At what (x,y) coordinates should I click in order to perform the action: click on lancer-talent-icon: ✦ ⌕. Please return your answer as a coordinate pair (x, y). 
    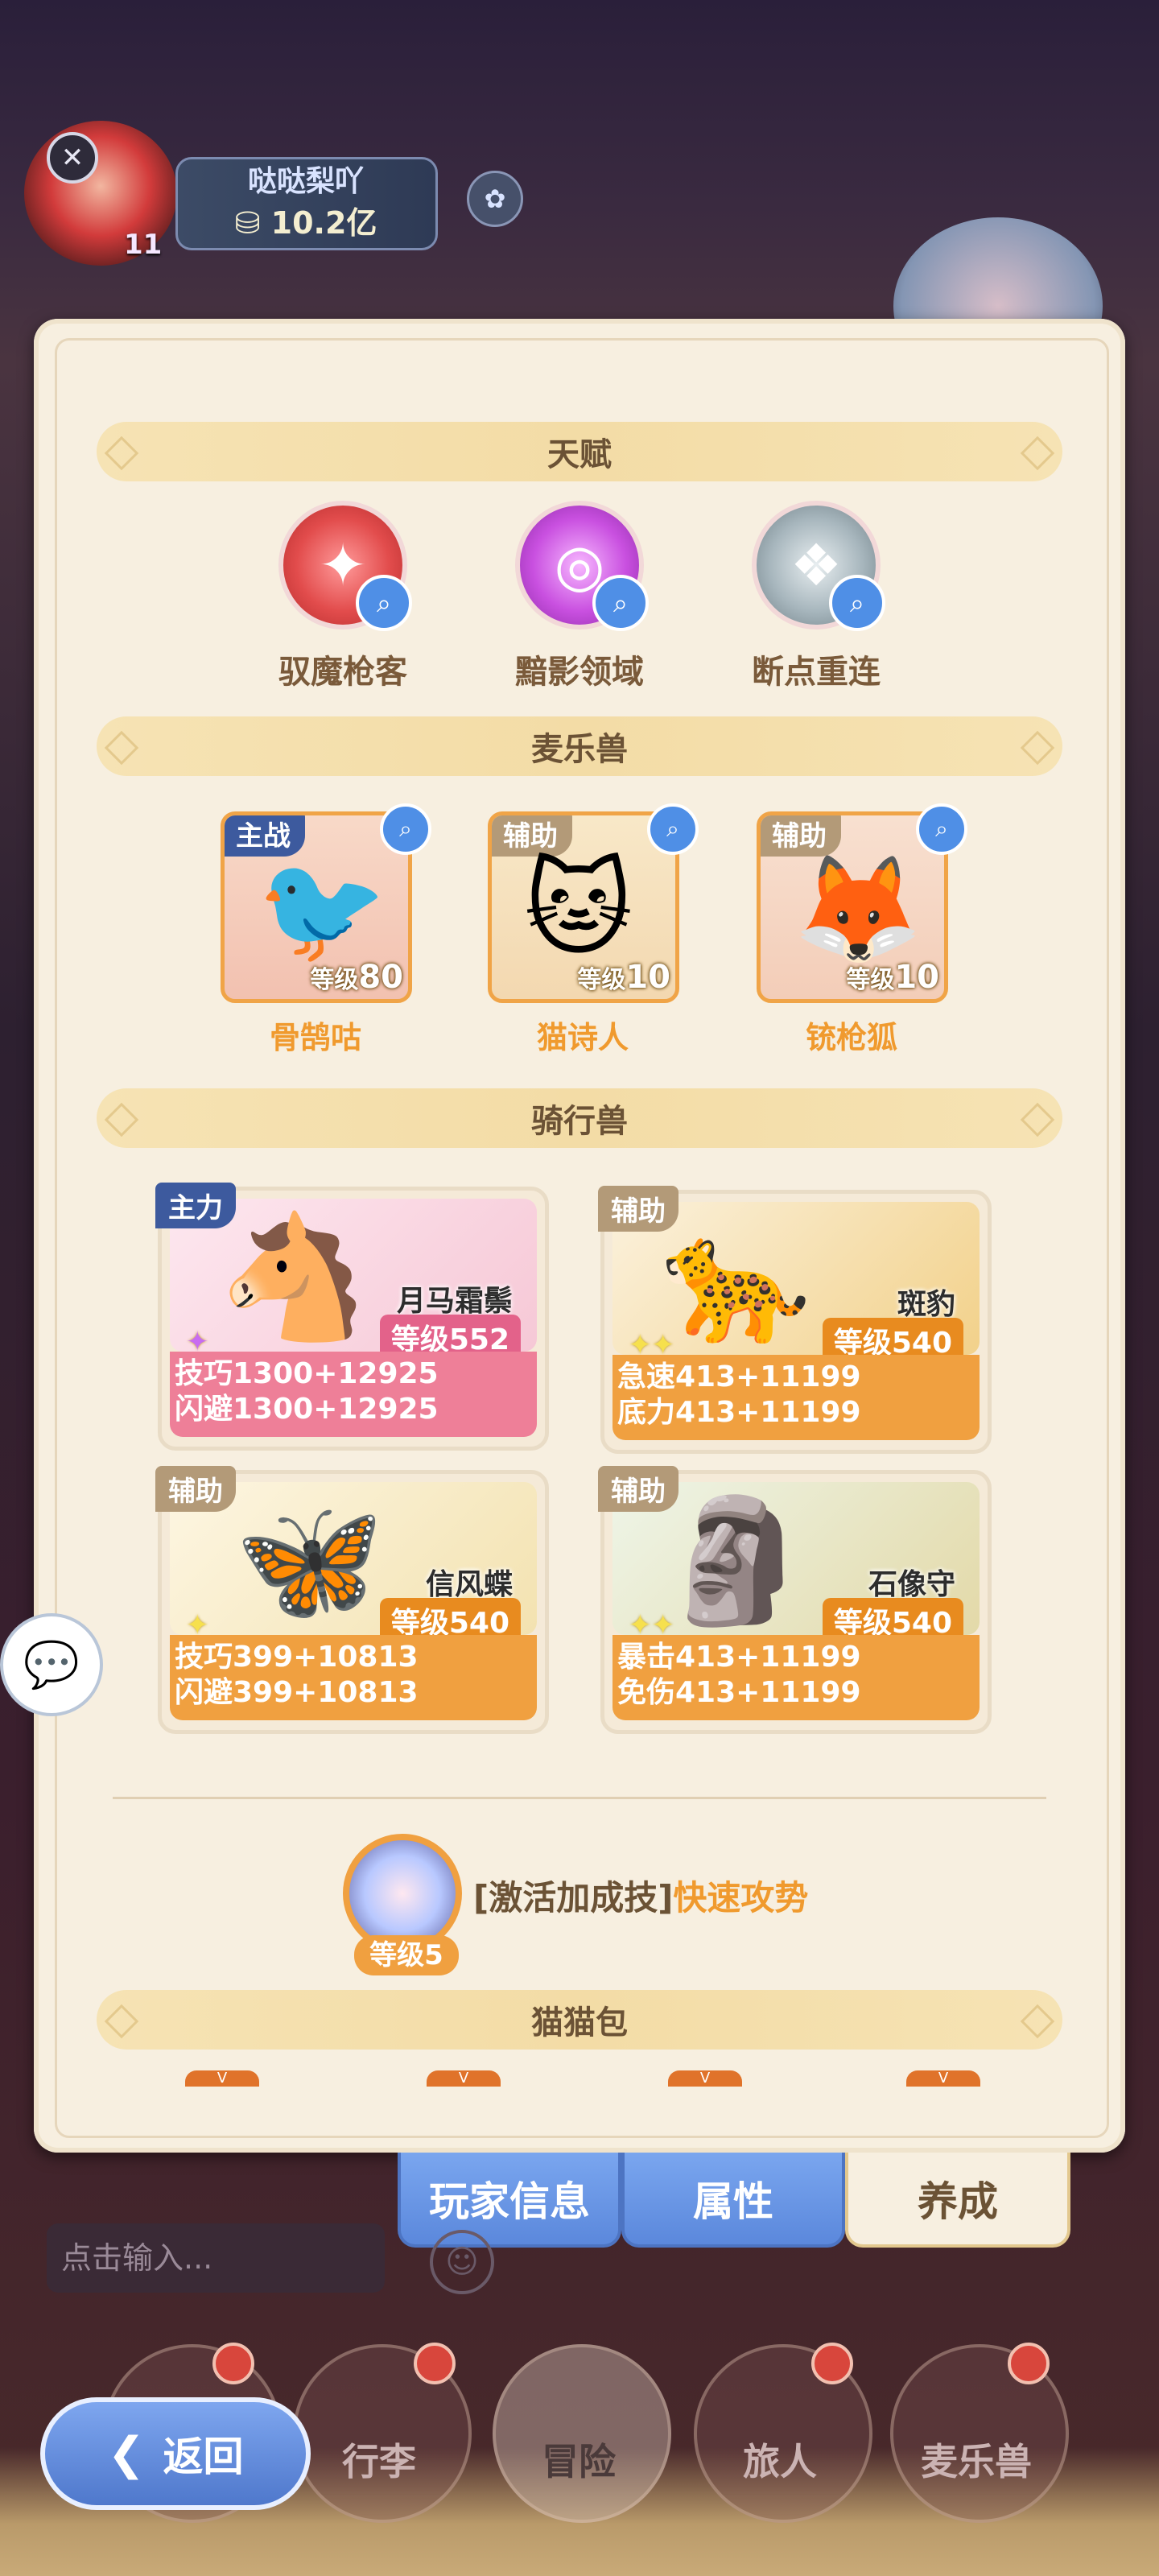
    Looking at the image, I should click on (345, 566).